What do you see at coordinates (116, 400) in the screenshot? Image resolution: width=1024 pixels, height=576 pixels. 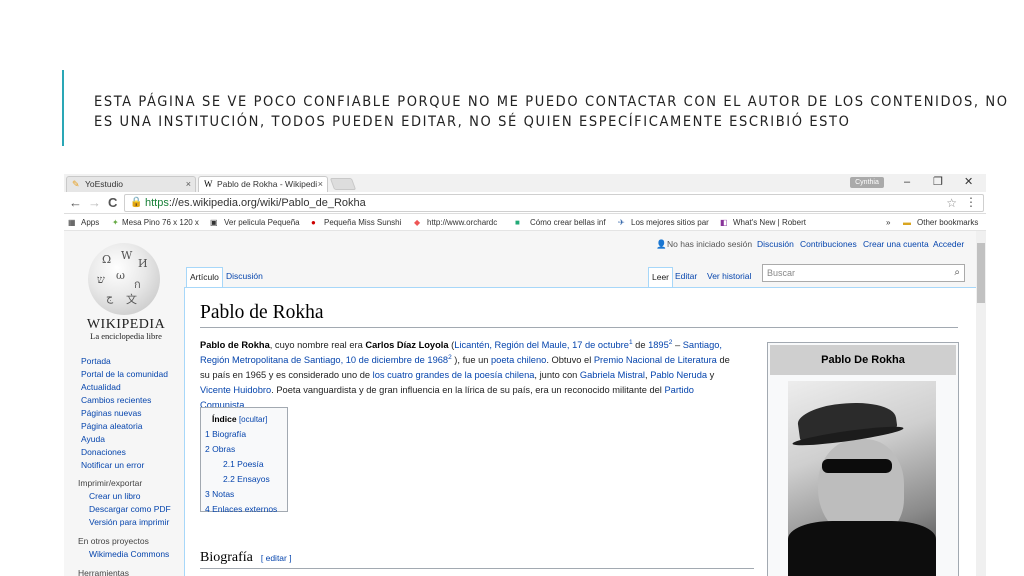 I see `sidebar-item-cambios: Cambios recientes` at bounding box center [116, 400].